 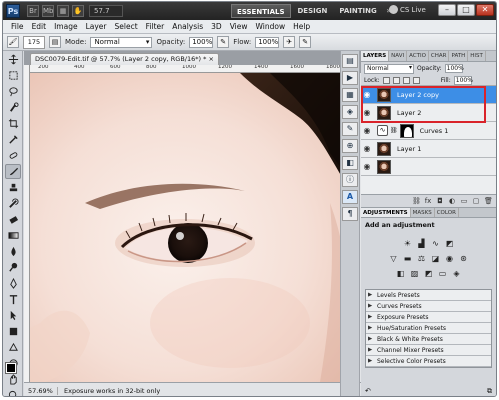 What do you see at coordinates (13, 379) in the screenshot?
I see `hand-tool-icon` at bounding box center [13, 379].